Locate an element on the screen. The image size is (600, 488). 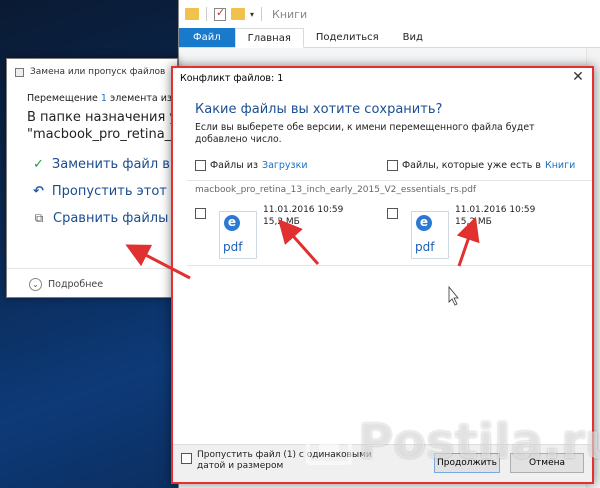
properties-icon is located at coordinates (220, 13).